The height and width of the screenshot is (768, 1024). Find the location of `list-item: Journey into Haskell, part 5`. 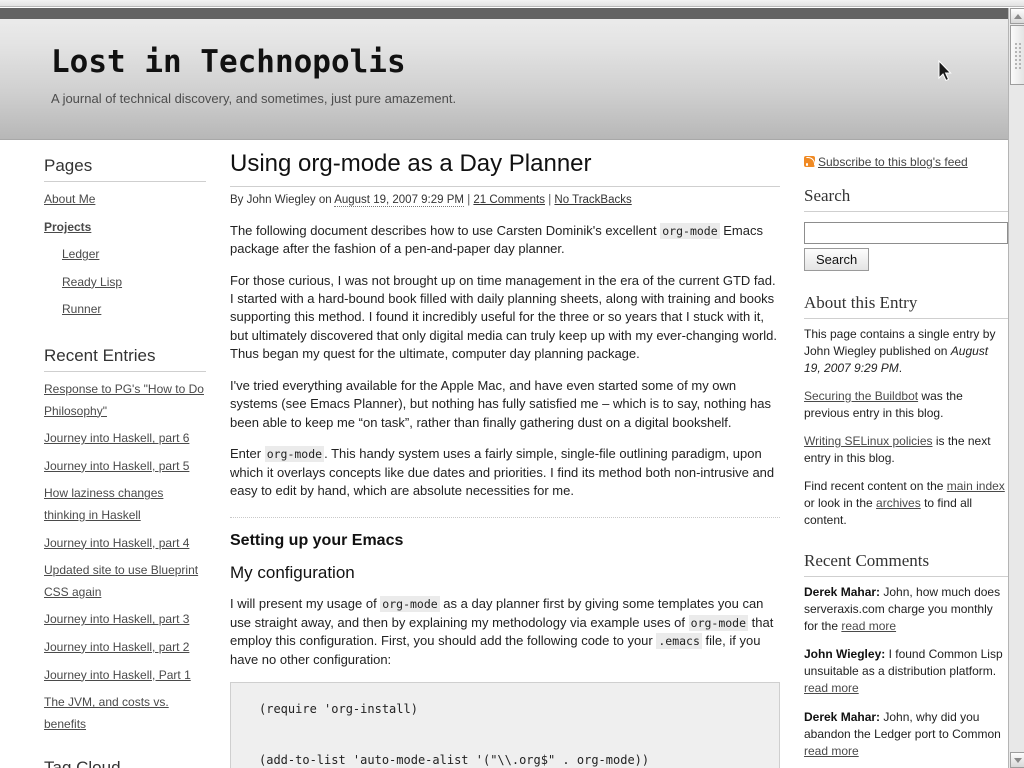

list-item: Journey into Haskell, part 5 is located at coordinates (125, 466).